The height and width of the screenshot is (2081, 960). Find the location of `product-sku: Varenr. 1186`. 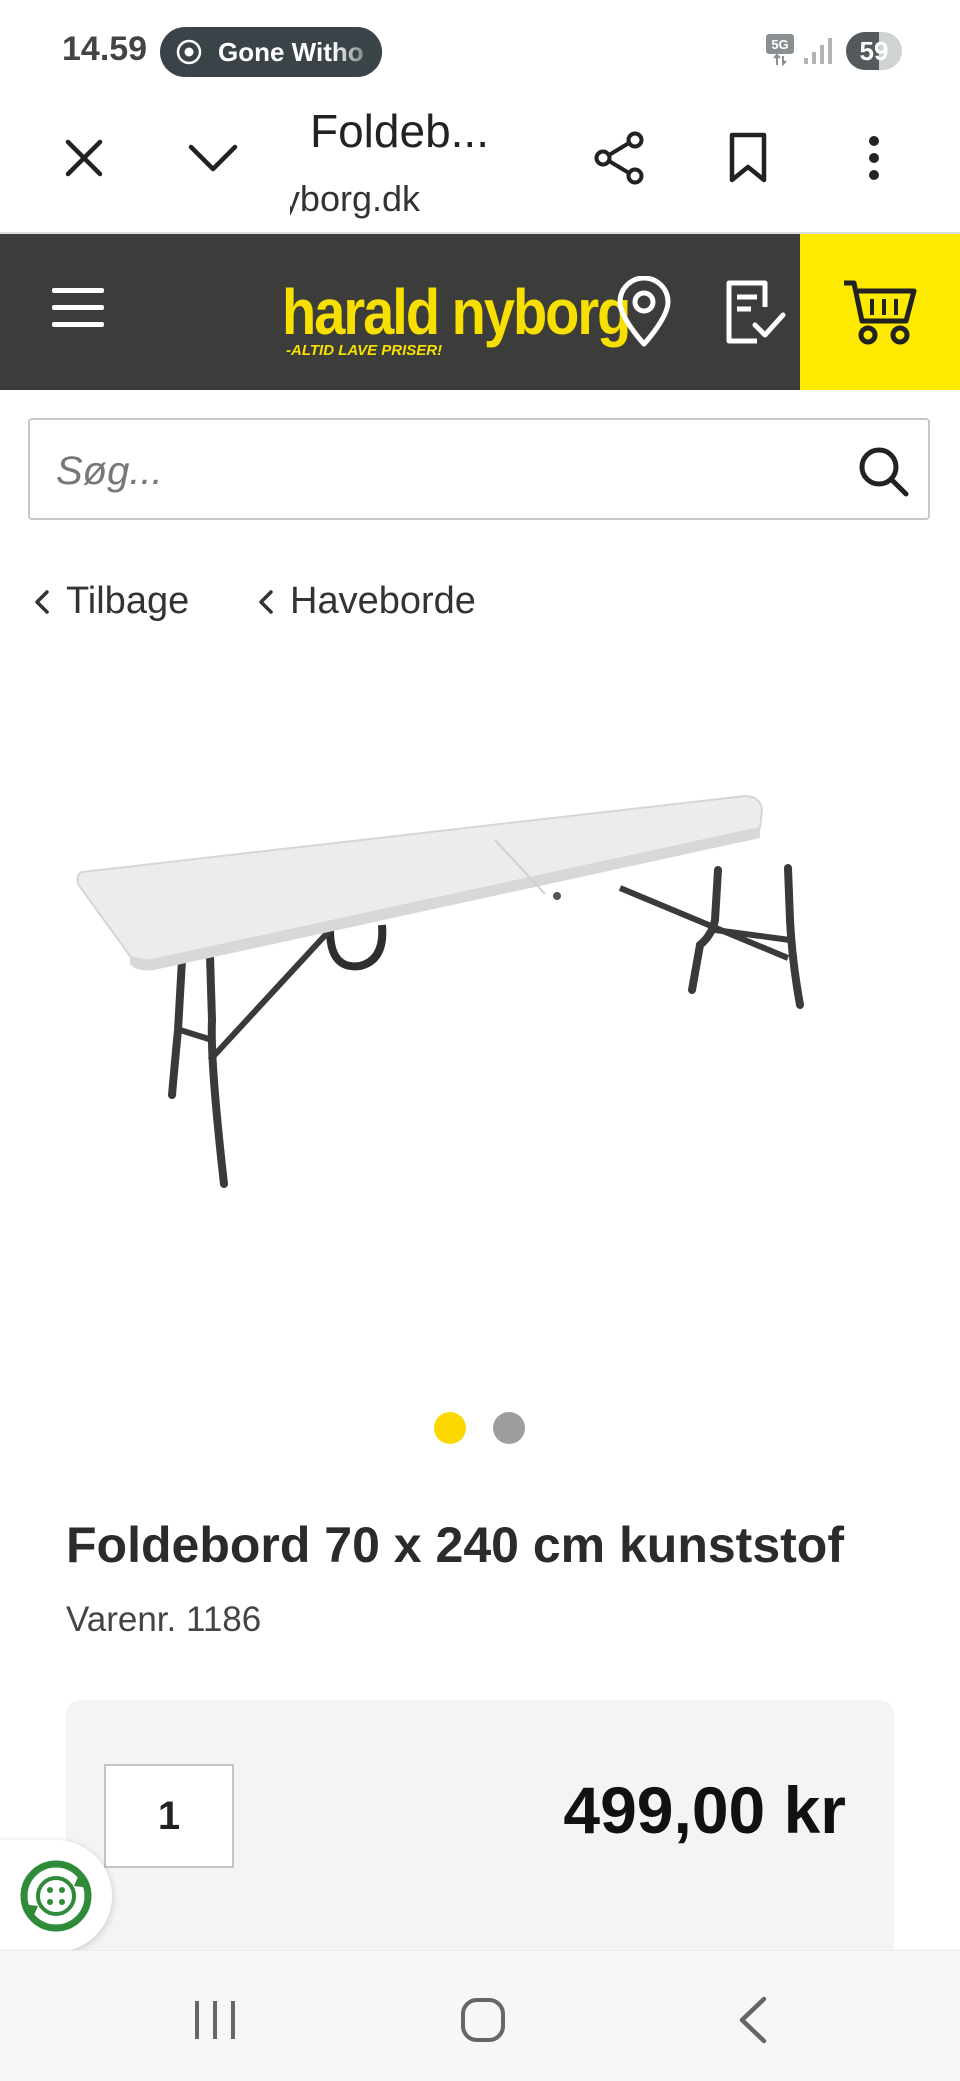

product-sku: Varenr. 1186 is located at coordinates (164, 1619).